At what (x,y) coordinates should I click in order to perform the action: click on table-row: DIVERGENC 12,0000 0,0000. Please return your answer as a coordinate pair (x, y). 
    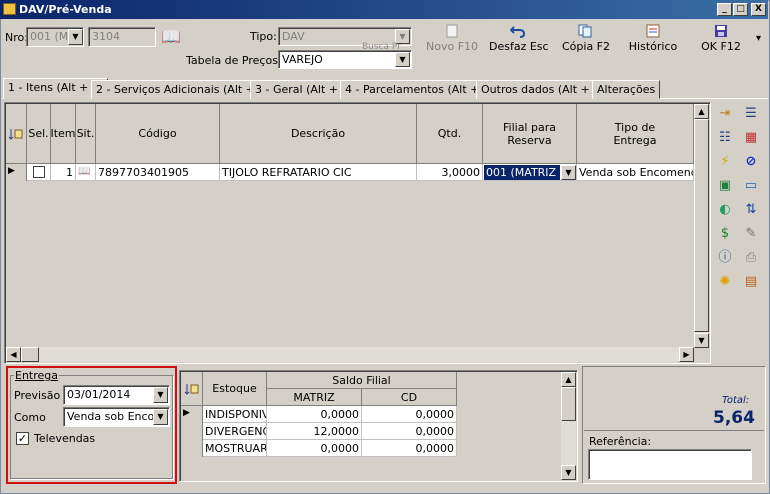
    Looking at the image, I should click on (319, 431).